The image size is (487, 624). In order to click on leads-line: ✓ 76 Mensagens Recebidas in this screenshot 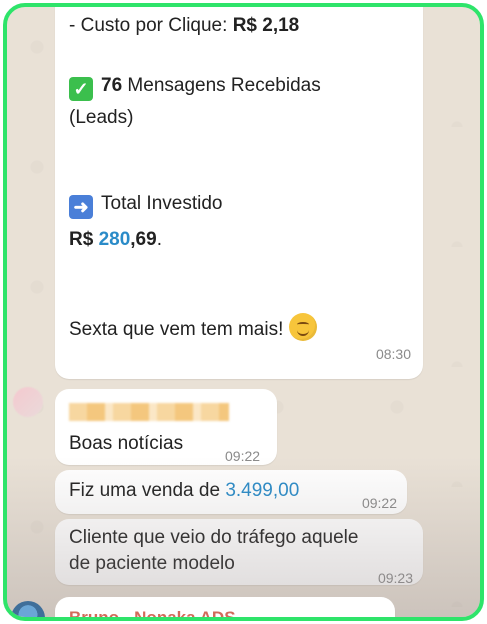, I will do `click(195, 86)`.